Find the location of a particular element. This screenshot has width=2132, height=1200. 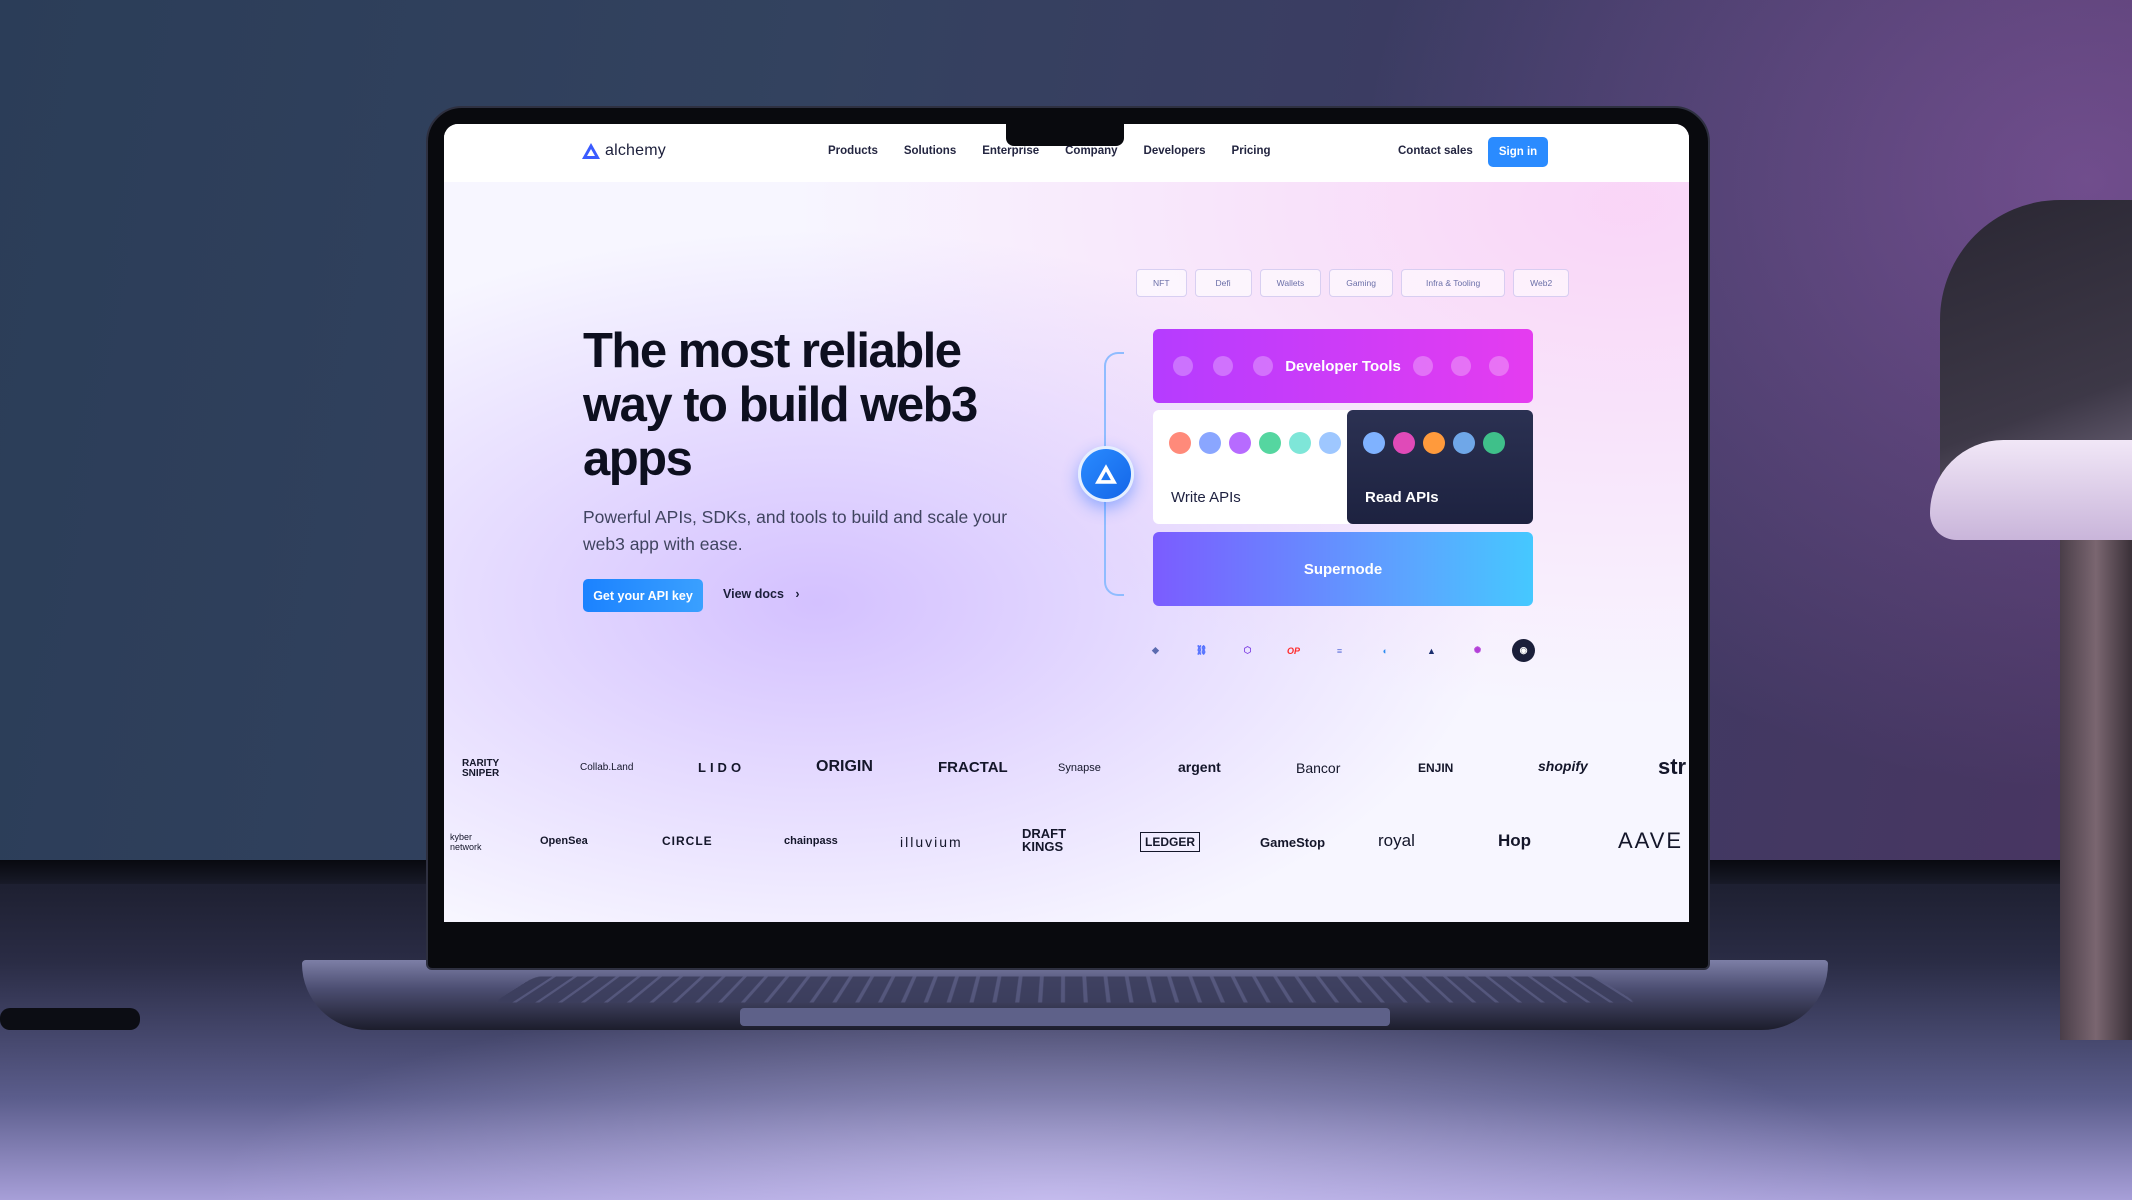

partner-logo: Collab.Land is located at coordinates (607, 767).